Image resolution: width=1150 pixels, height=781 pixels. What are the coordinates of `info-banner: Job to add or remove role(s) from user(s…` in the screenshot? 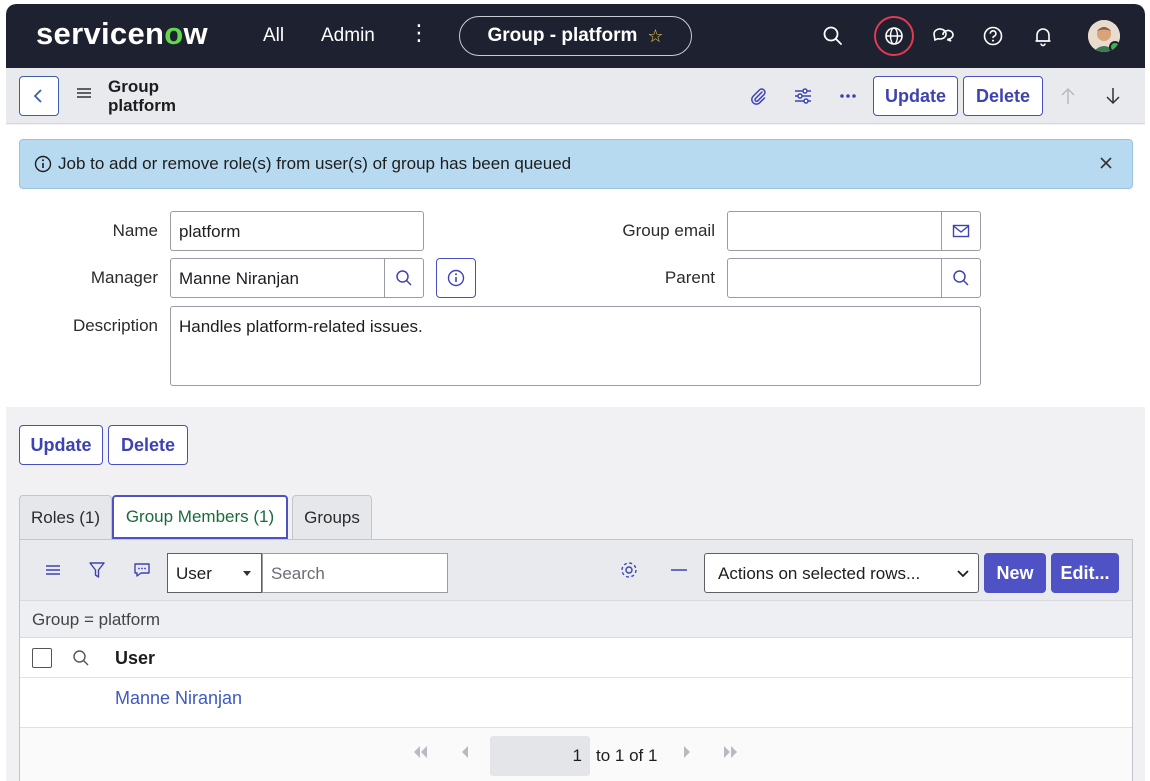 It's located at (576, 164).